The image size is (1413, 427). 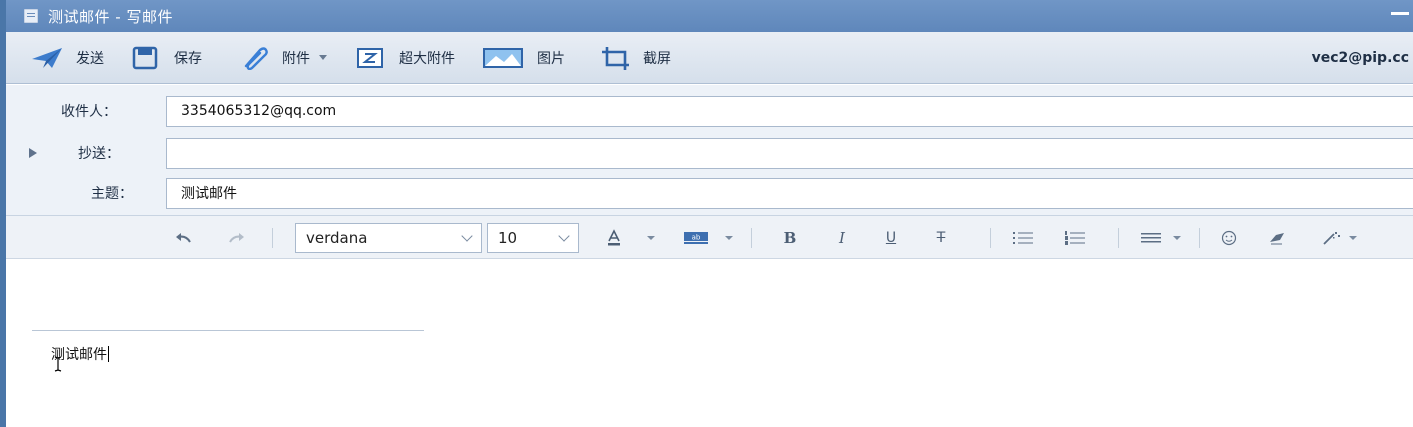 What do you see at coordinates (508, 238) in the screenshot?
I see `font-size-value: 10` at bounding box center [508, 238].